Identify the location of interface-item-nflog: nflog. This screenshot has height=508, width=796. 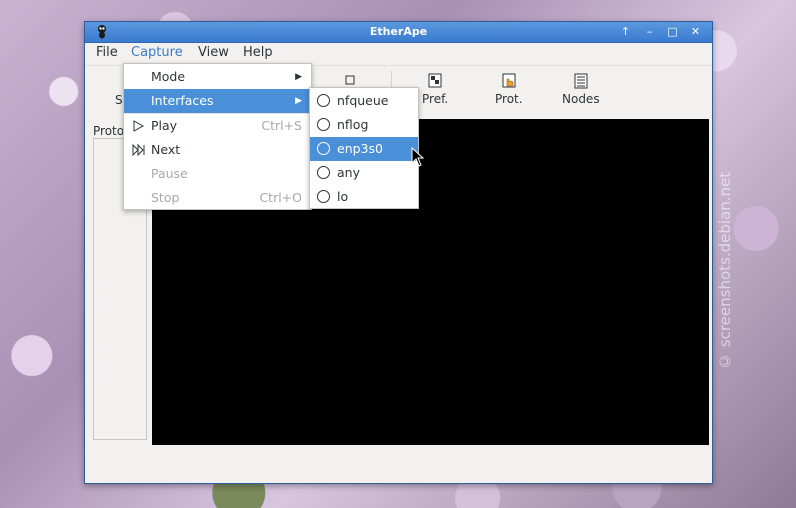
(364, 125).